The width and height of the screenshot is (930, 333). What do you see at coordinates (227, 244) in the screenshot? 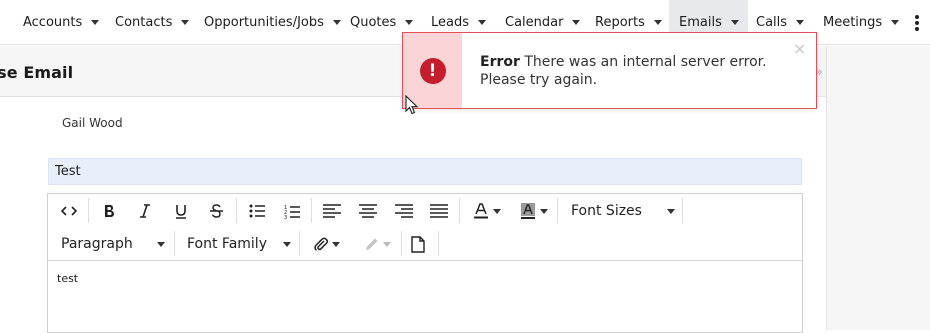
I see `font-family-label: Font Family` at bounding box center [227, 244].